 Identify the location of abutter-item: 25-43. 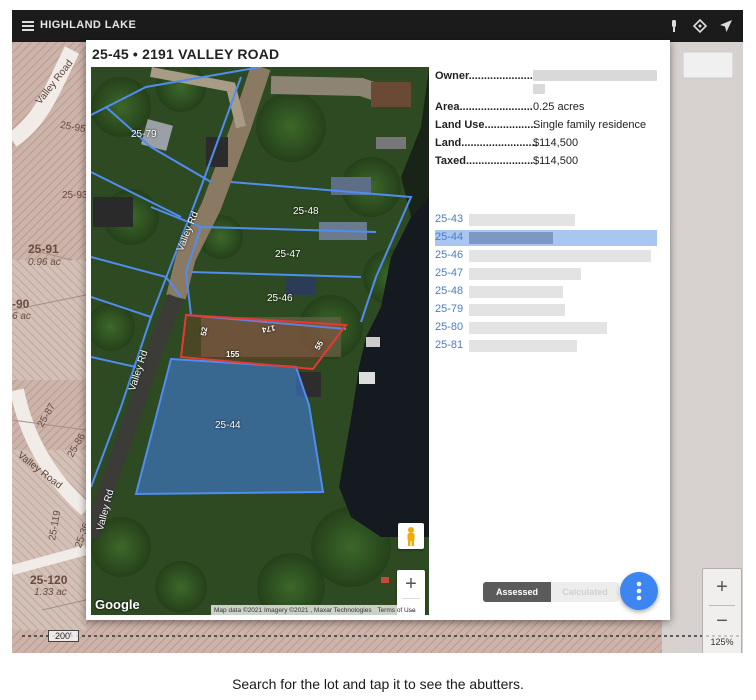
(546, 220).